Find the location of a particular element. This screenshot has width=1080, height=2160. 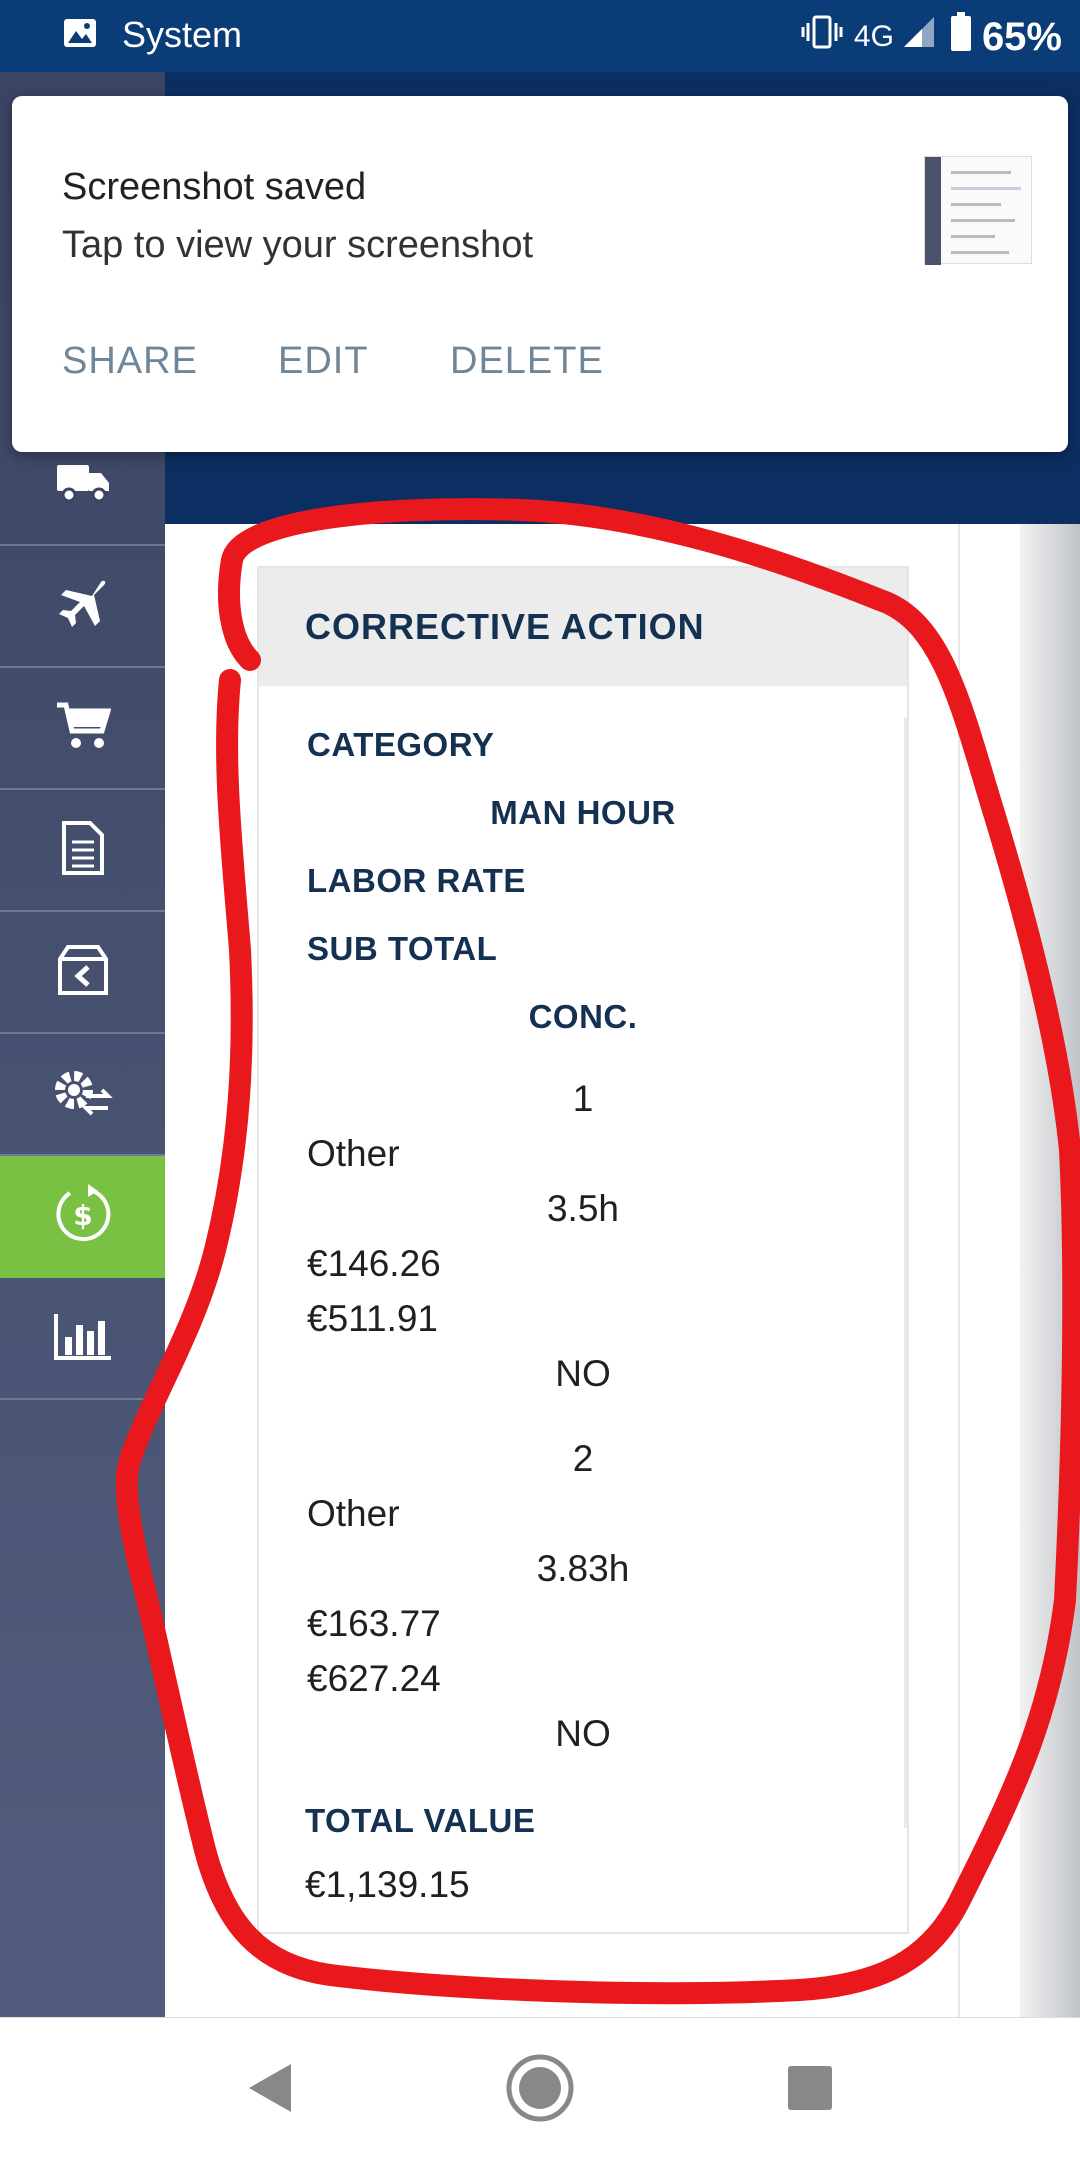

dollar-refresh-icon: $ is located at coordinates (83, 1216).